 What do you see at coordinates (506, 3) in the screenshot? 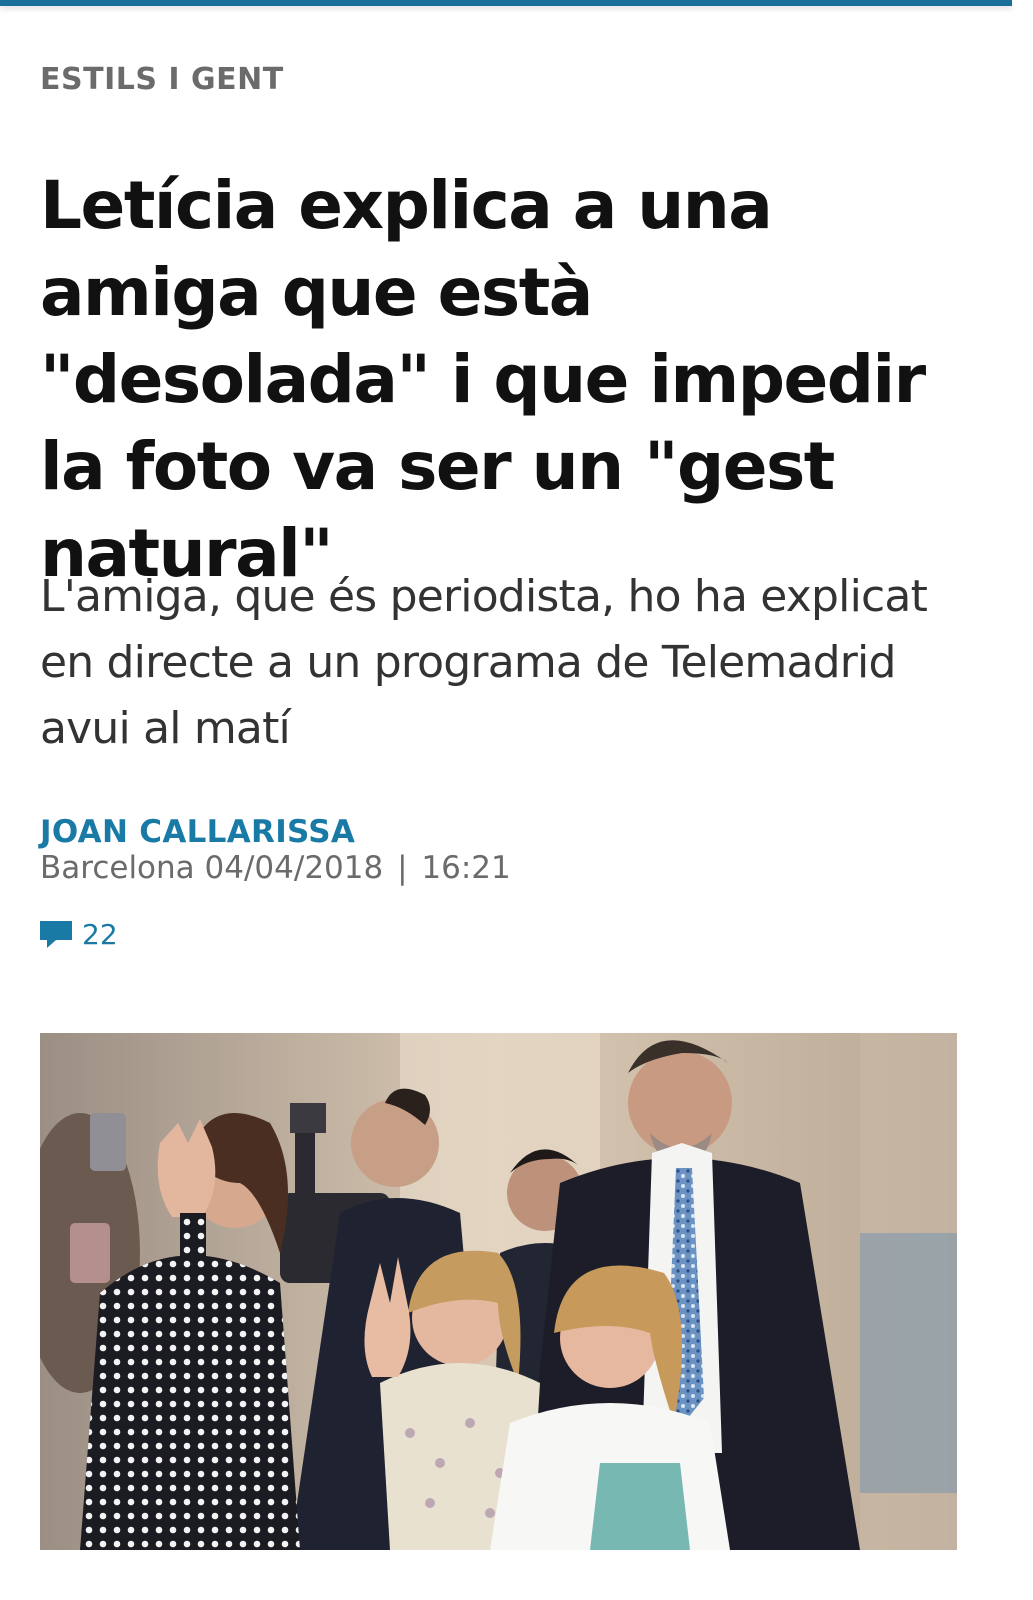
I see `header-divider` at bounding box center [506, 3].